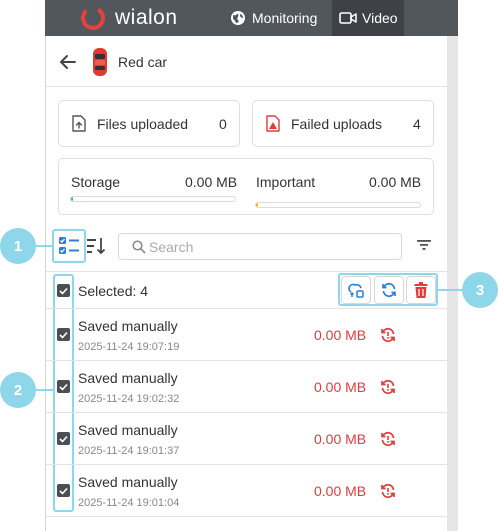 The image size is (498, 531). Describe the element at coordinates (143, 62) in the screenshot. I see `unit-name: Red car` at that location.